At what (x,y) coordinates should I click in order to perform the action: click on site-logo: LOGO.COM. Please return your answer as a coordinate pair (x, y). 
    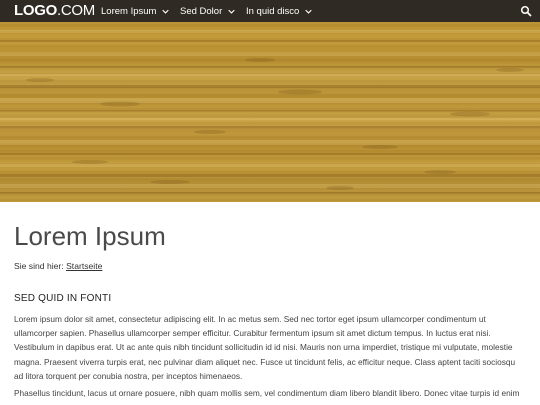
    Looking at the image, I should click on (54, 11).